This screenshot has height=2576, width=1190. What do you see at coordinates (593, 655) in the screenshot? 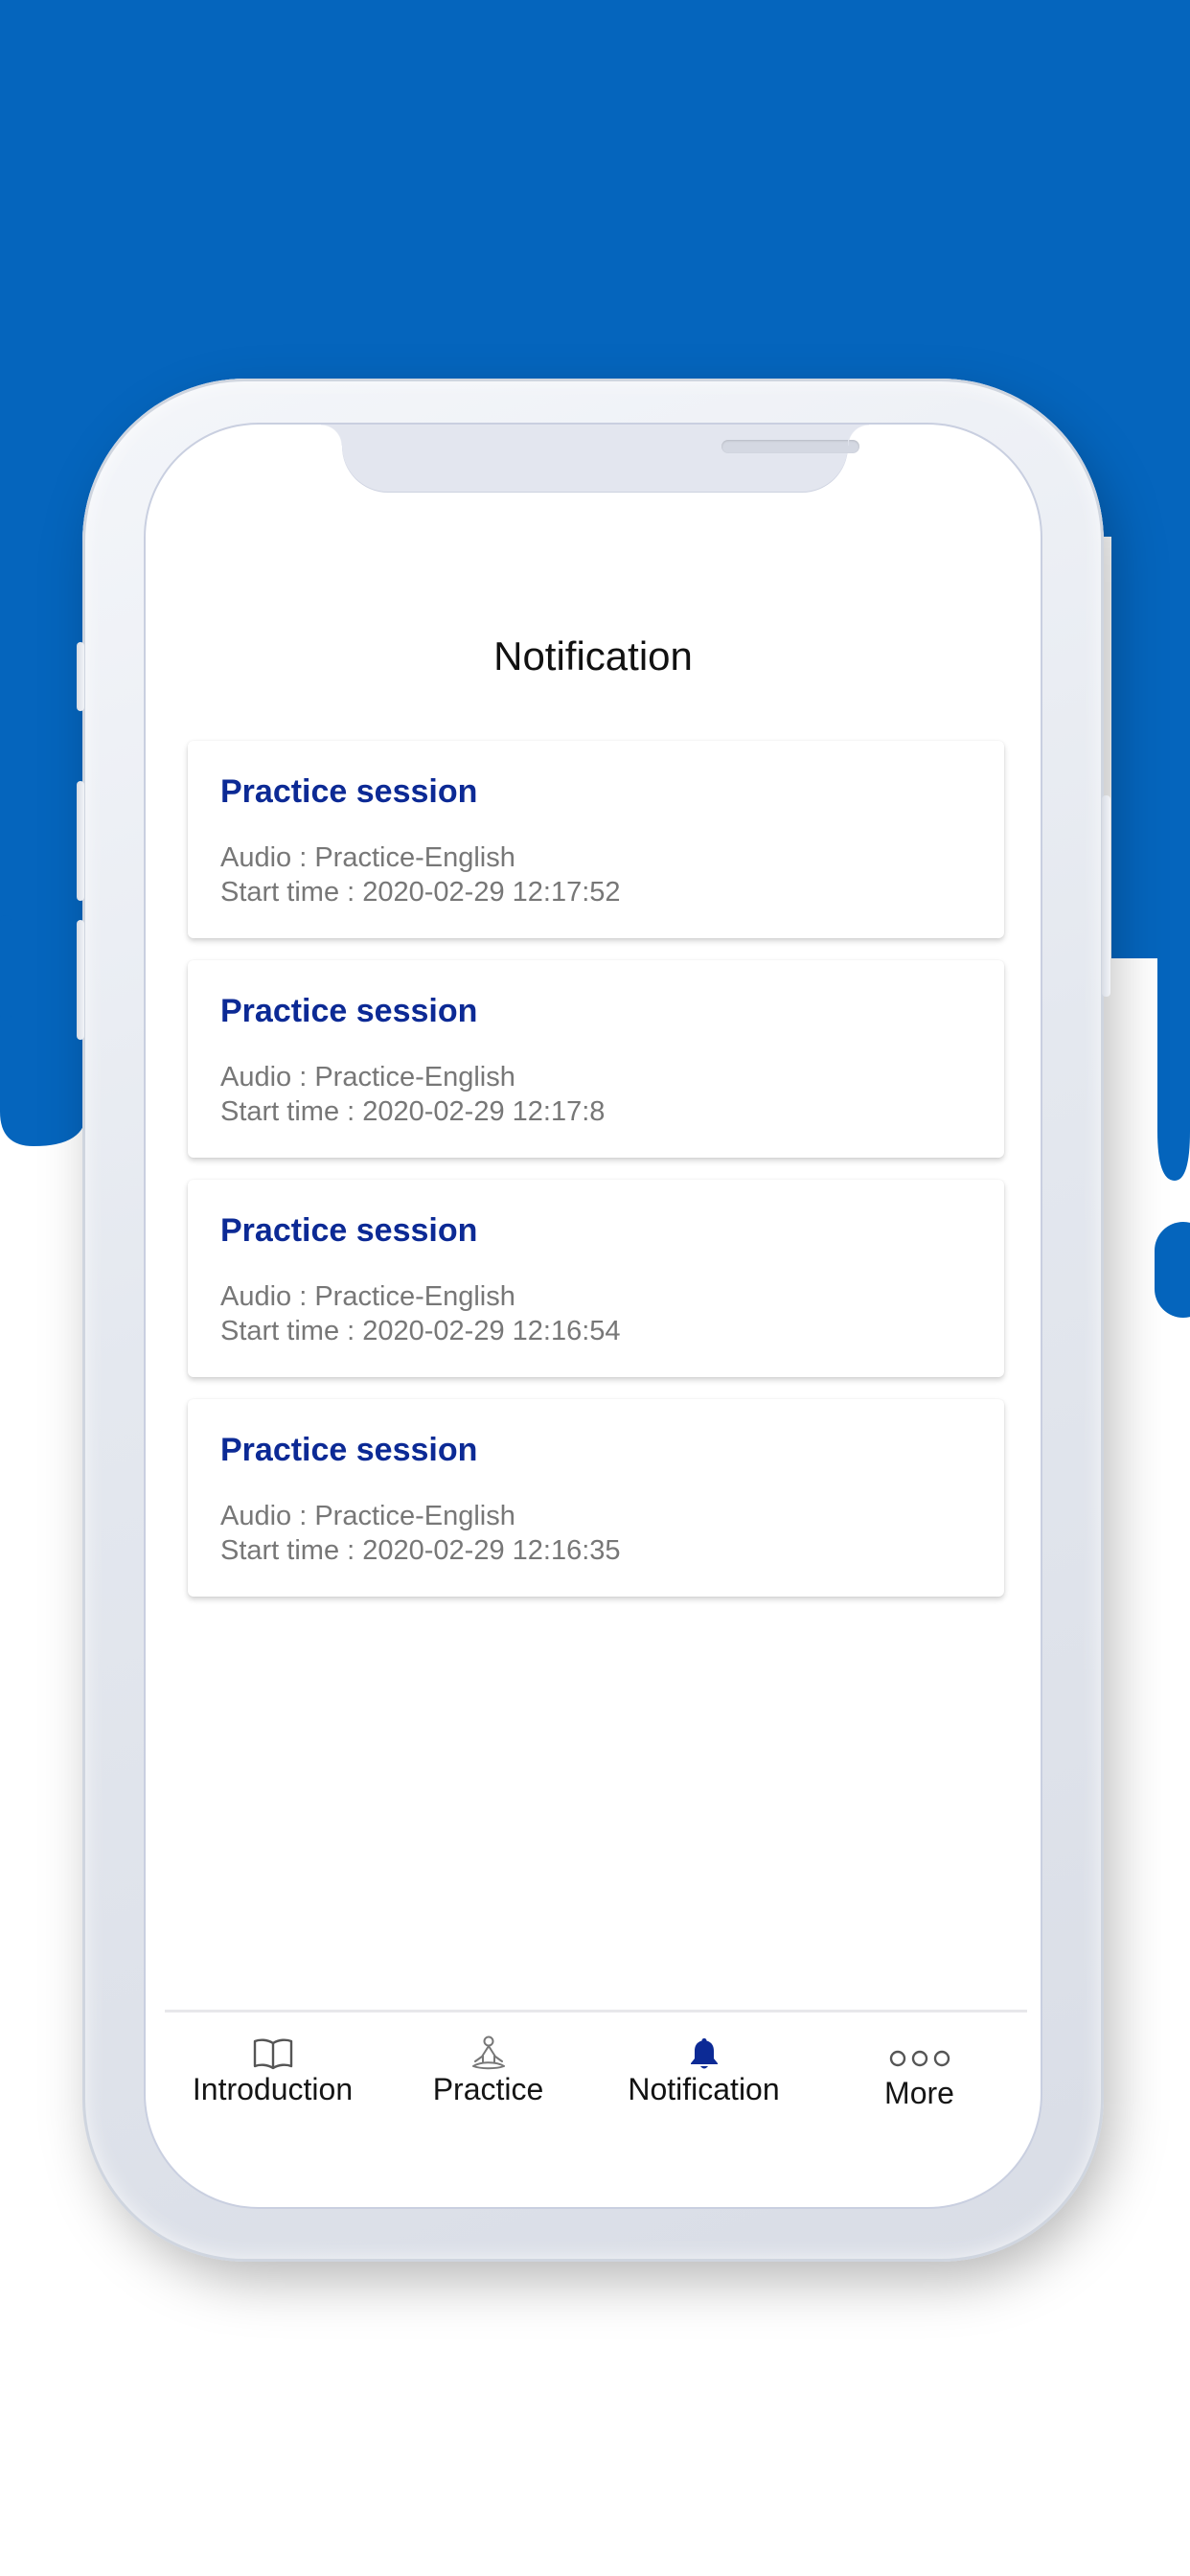
I see `page-title: Notification` at bounding box center [593, 655].